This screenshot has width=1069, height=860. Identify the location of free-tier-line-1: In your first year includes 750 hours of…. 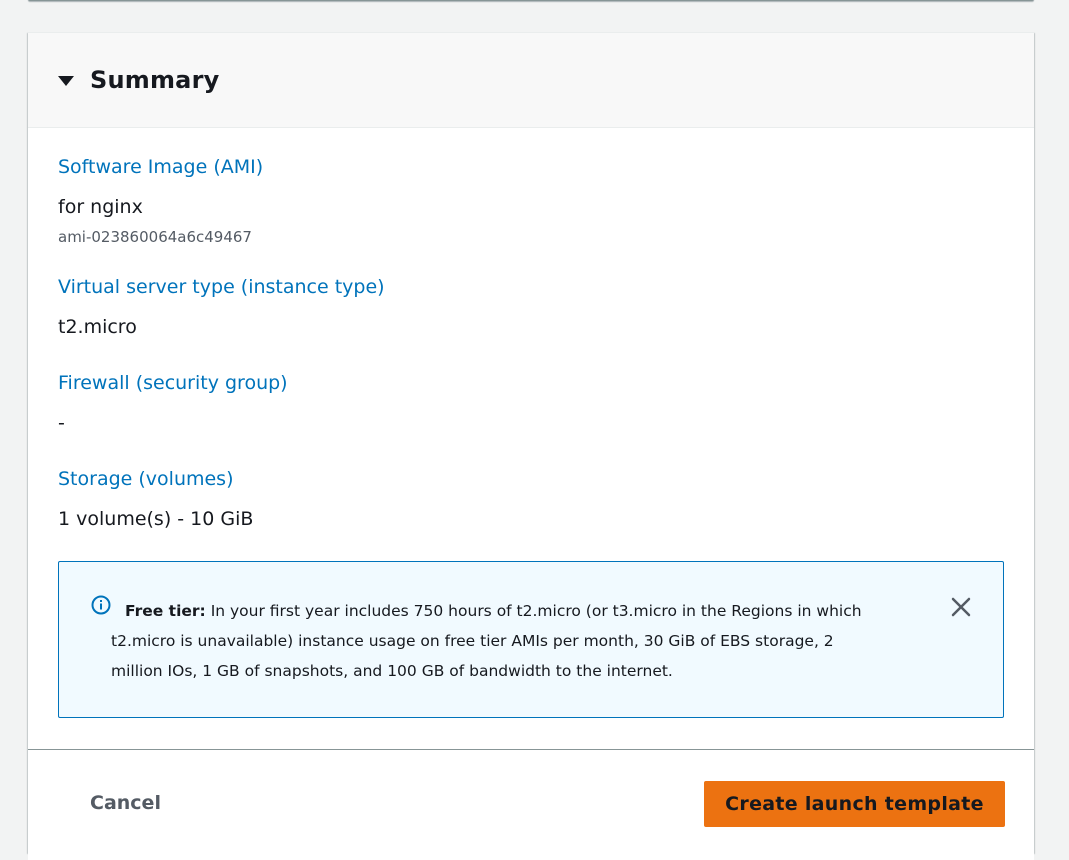
(536, 611).